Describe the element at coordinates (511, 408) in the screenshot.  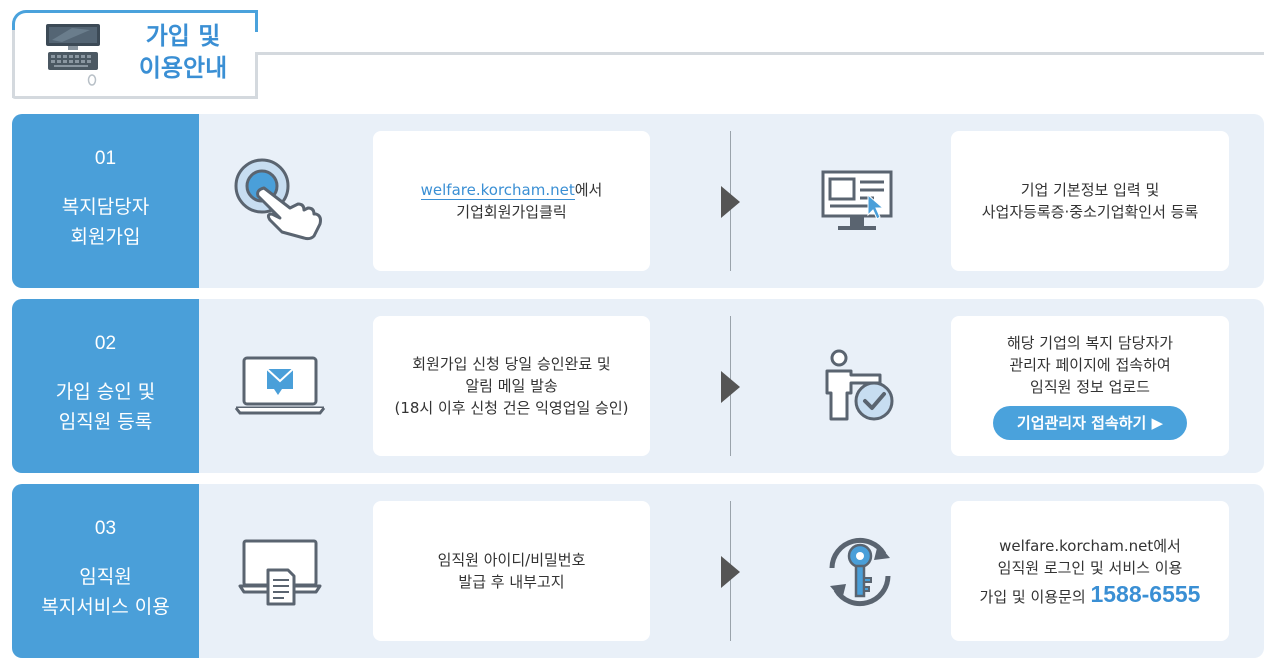
I see `card-line-3: (18시 이후 신청 건은 익영업일 승인)` at that location.